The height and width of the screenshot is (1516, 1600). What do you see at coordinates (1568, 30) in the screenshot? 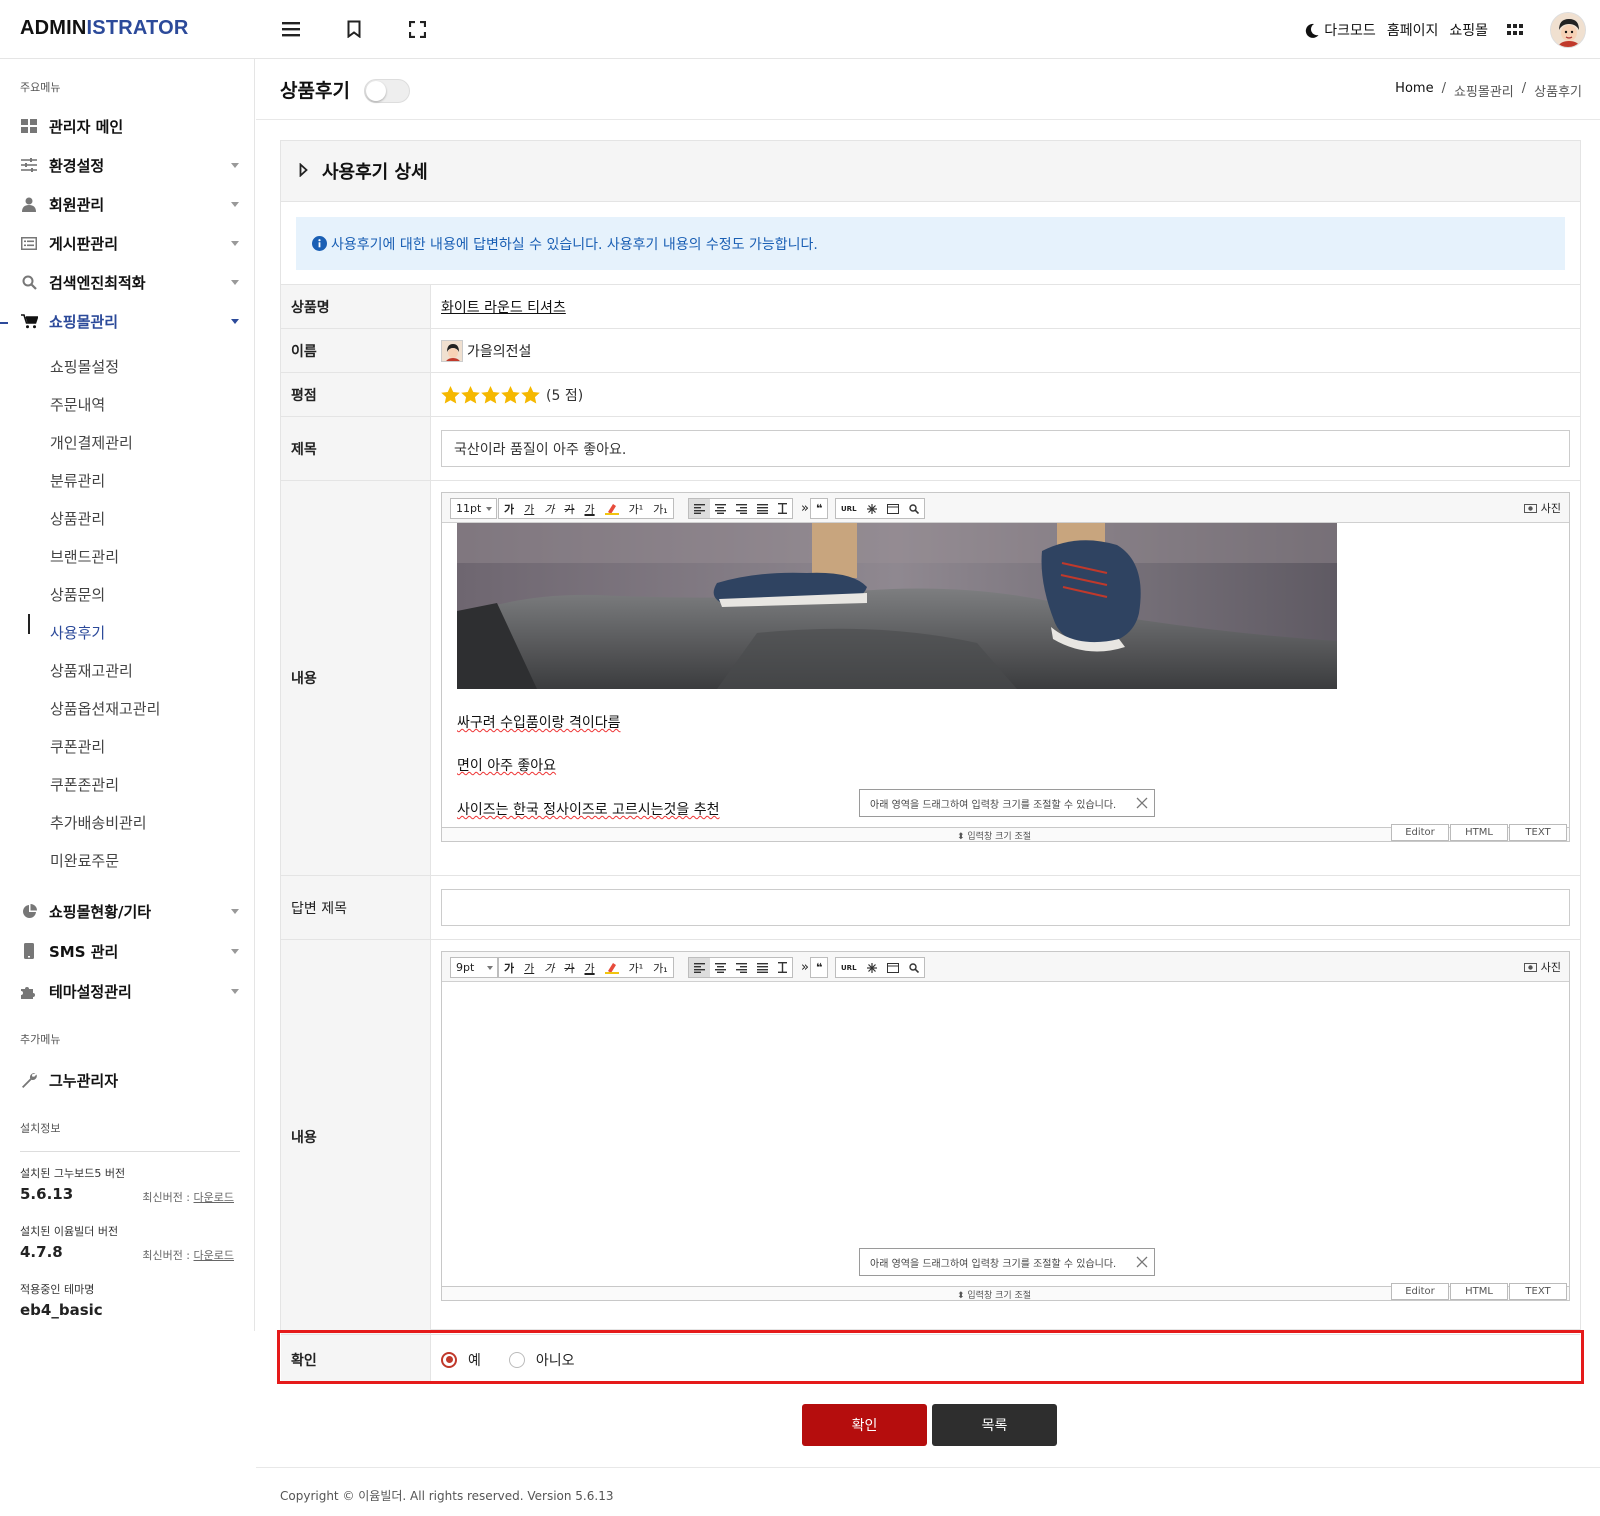
I see `user-avatar` at bounding box center [1568, 30].